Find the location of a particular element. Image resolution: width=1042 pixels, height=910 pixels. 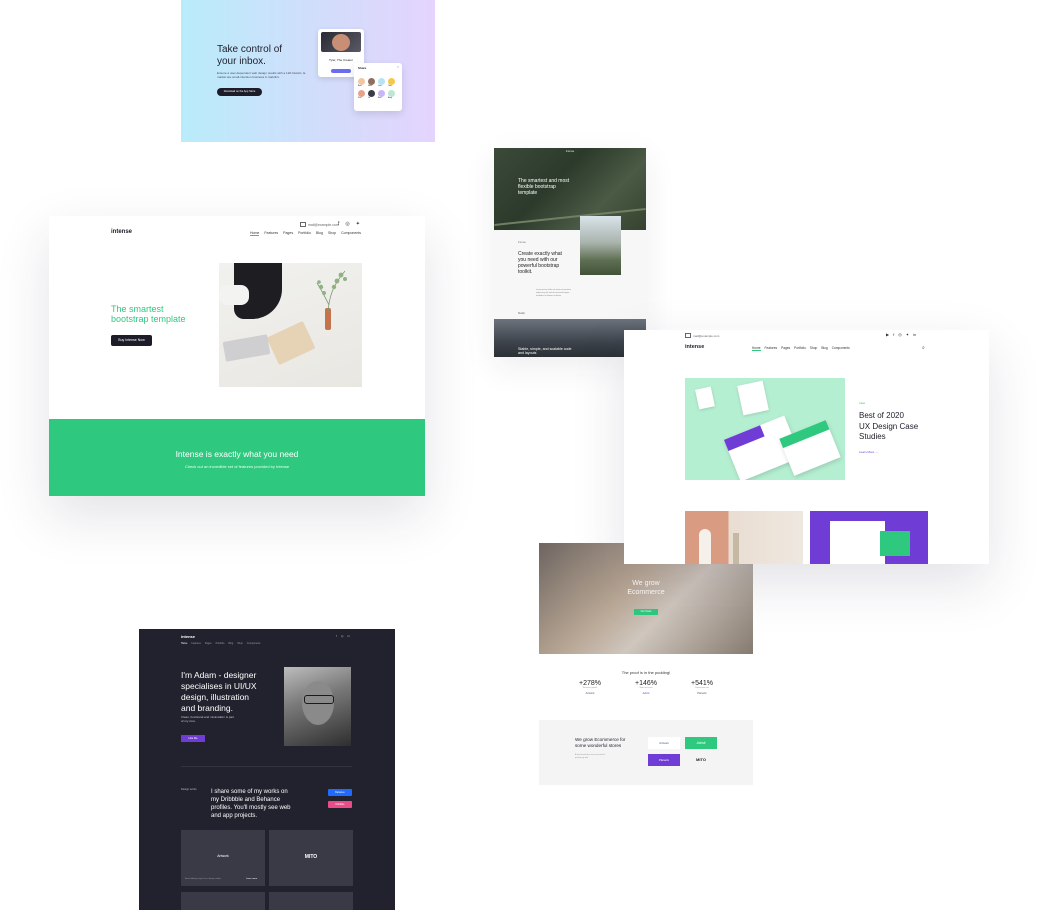

person-avatar: Ben is located at coordinates (383, 94).